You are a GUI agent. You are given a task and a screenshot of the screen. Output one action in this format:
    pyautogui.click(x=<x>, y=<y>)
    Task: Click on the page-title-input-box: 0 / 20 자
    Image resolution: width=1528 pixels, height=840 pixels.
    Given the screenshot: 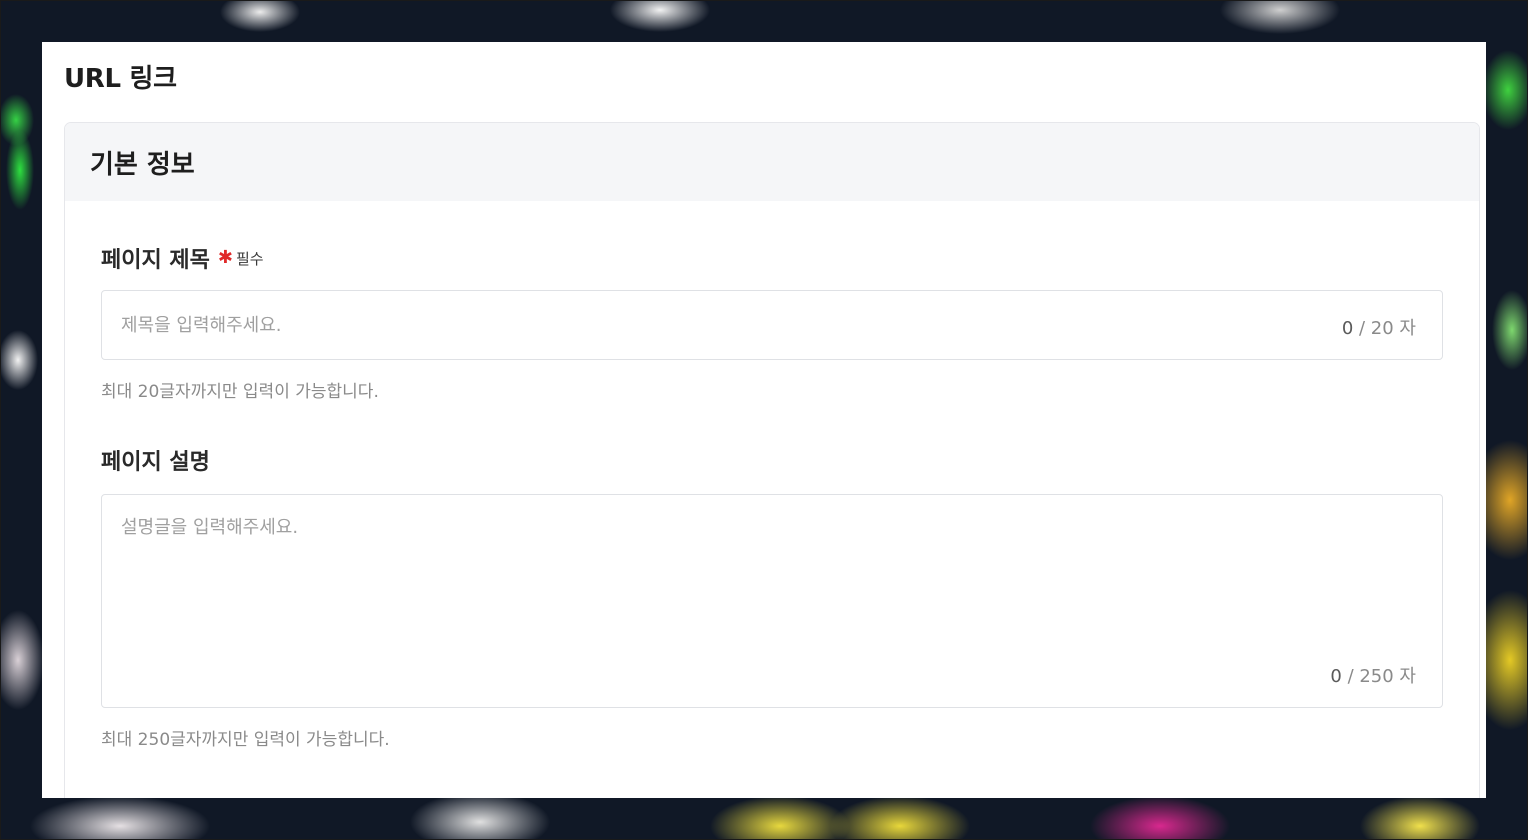 What is the action you would take?
    pyautogui.click(x=772, y=325)
    